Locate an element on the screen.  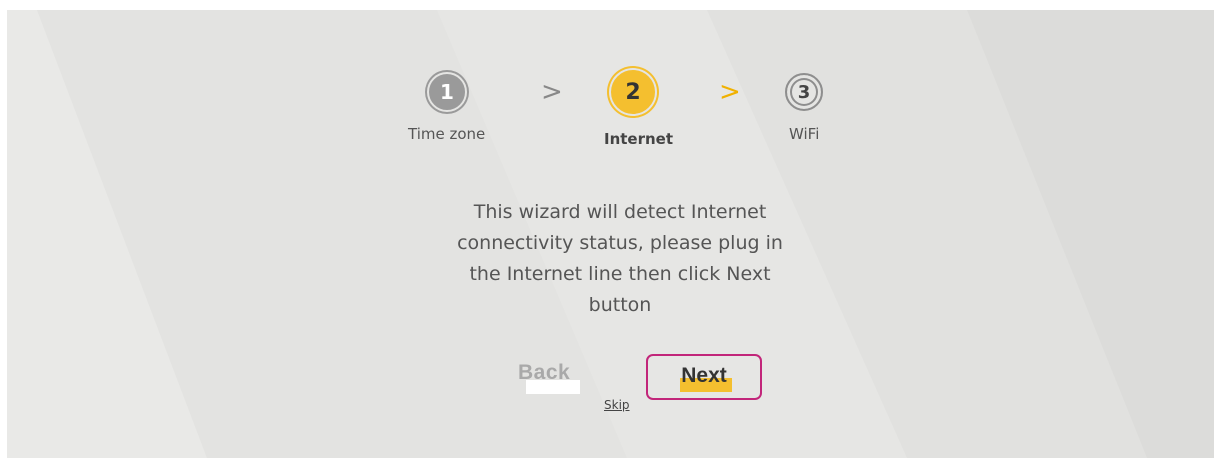
skip-link: Skip is located at coordinates (617, 405).